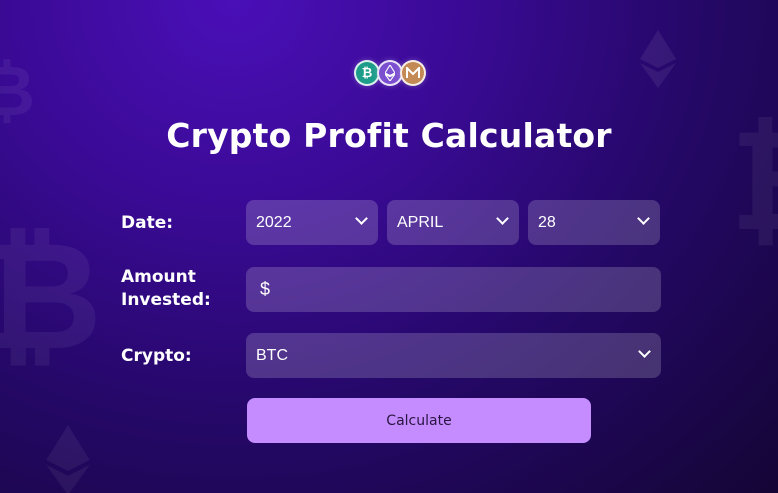 The width and height of the screenshot is (778, 493). What do you see at coordinates (453, 222) in the screenshot?
I see `month-select: APRIL` at bounding box center [453, 222].